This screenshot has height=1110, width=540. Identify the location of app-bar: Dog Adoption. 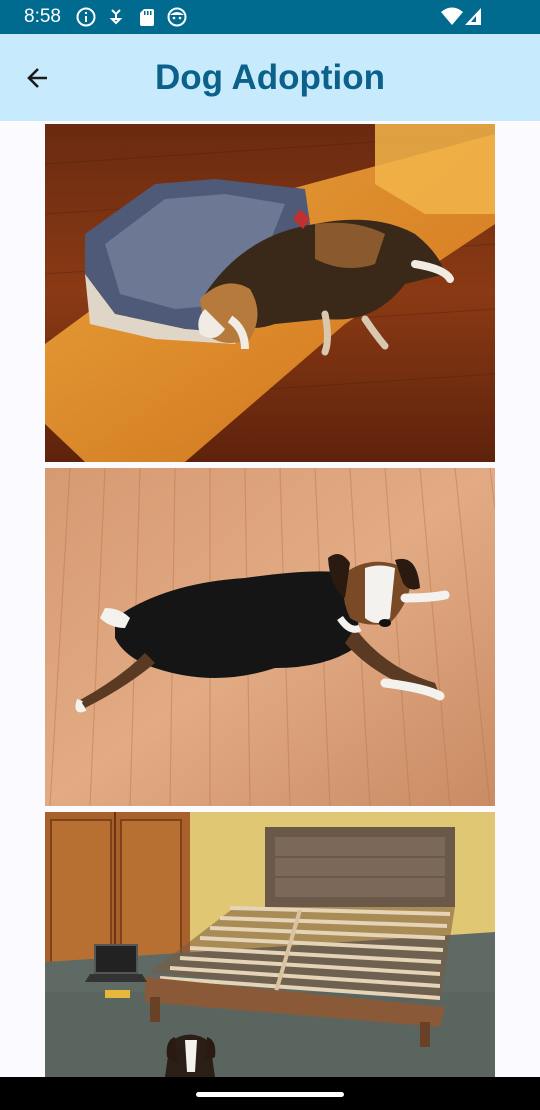
(270, 77).